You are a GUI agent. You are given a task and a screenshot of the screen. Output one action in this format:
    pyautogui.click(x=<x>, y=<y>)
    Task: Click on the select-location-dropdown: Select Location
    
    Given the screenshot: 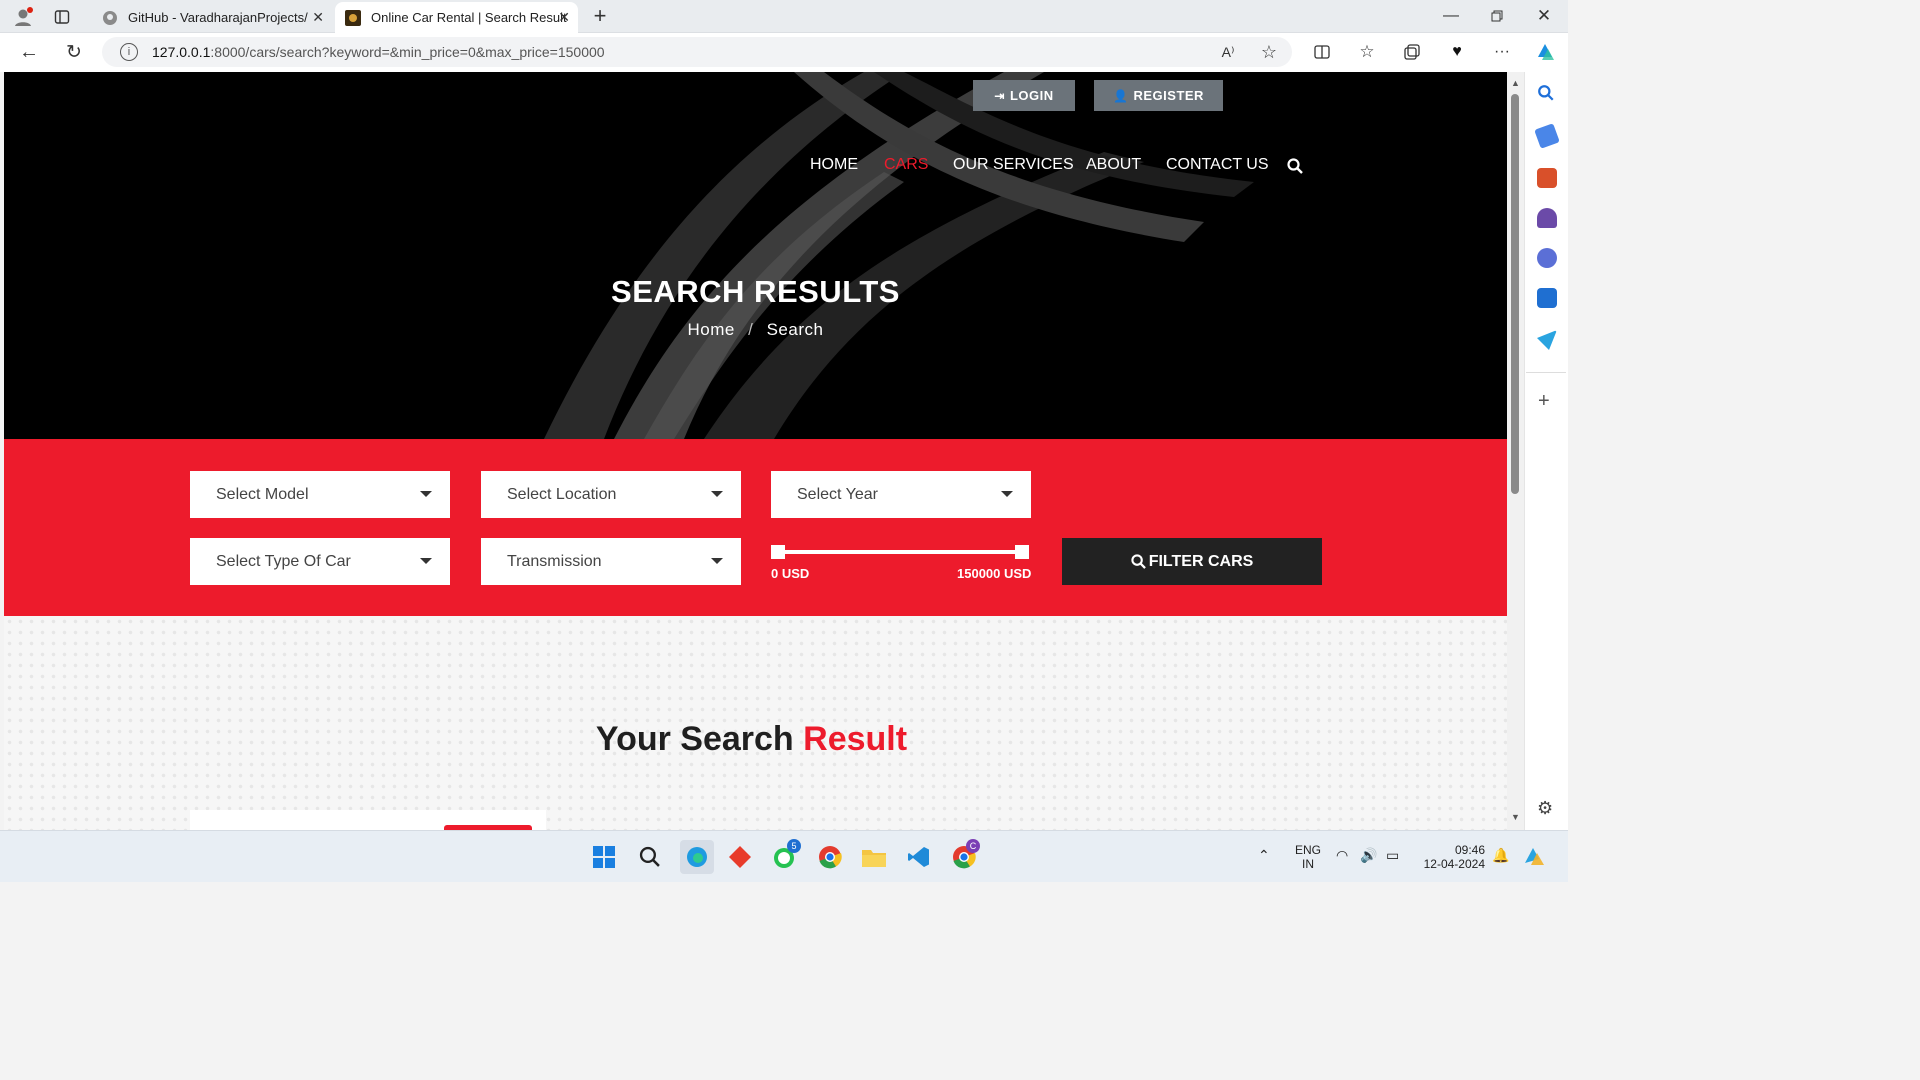 What is the action you would take?
    pyautogui.click(x=611, y=494)
    